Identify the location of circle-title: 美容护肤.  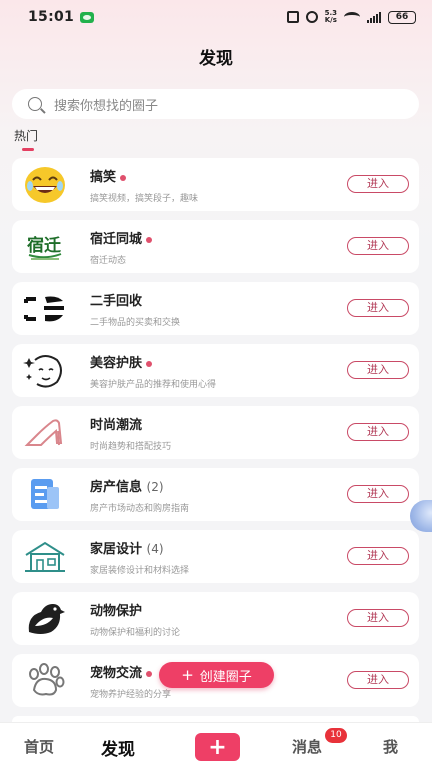
(121, 361).